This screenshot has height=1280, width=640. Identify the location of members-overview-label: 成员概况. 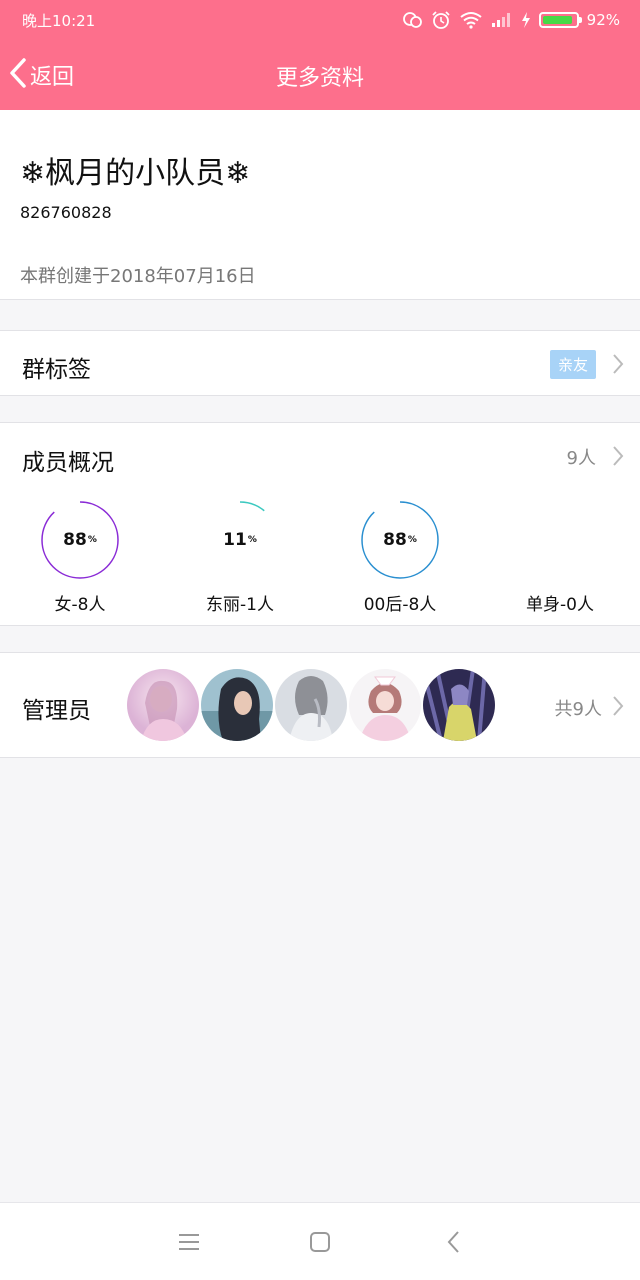
(68, 463).